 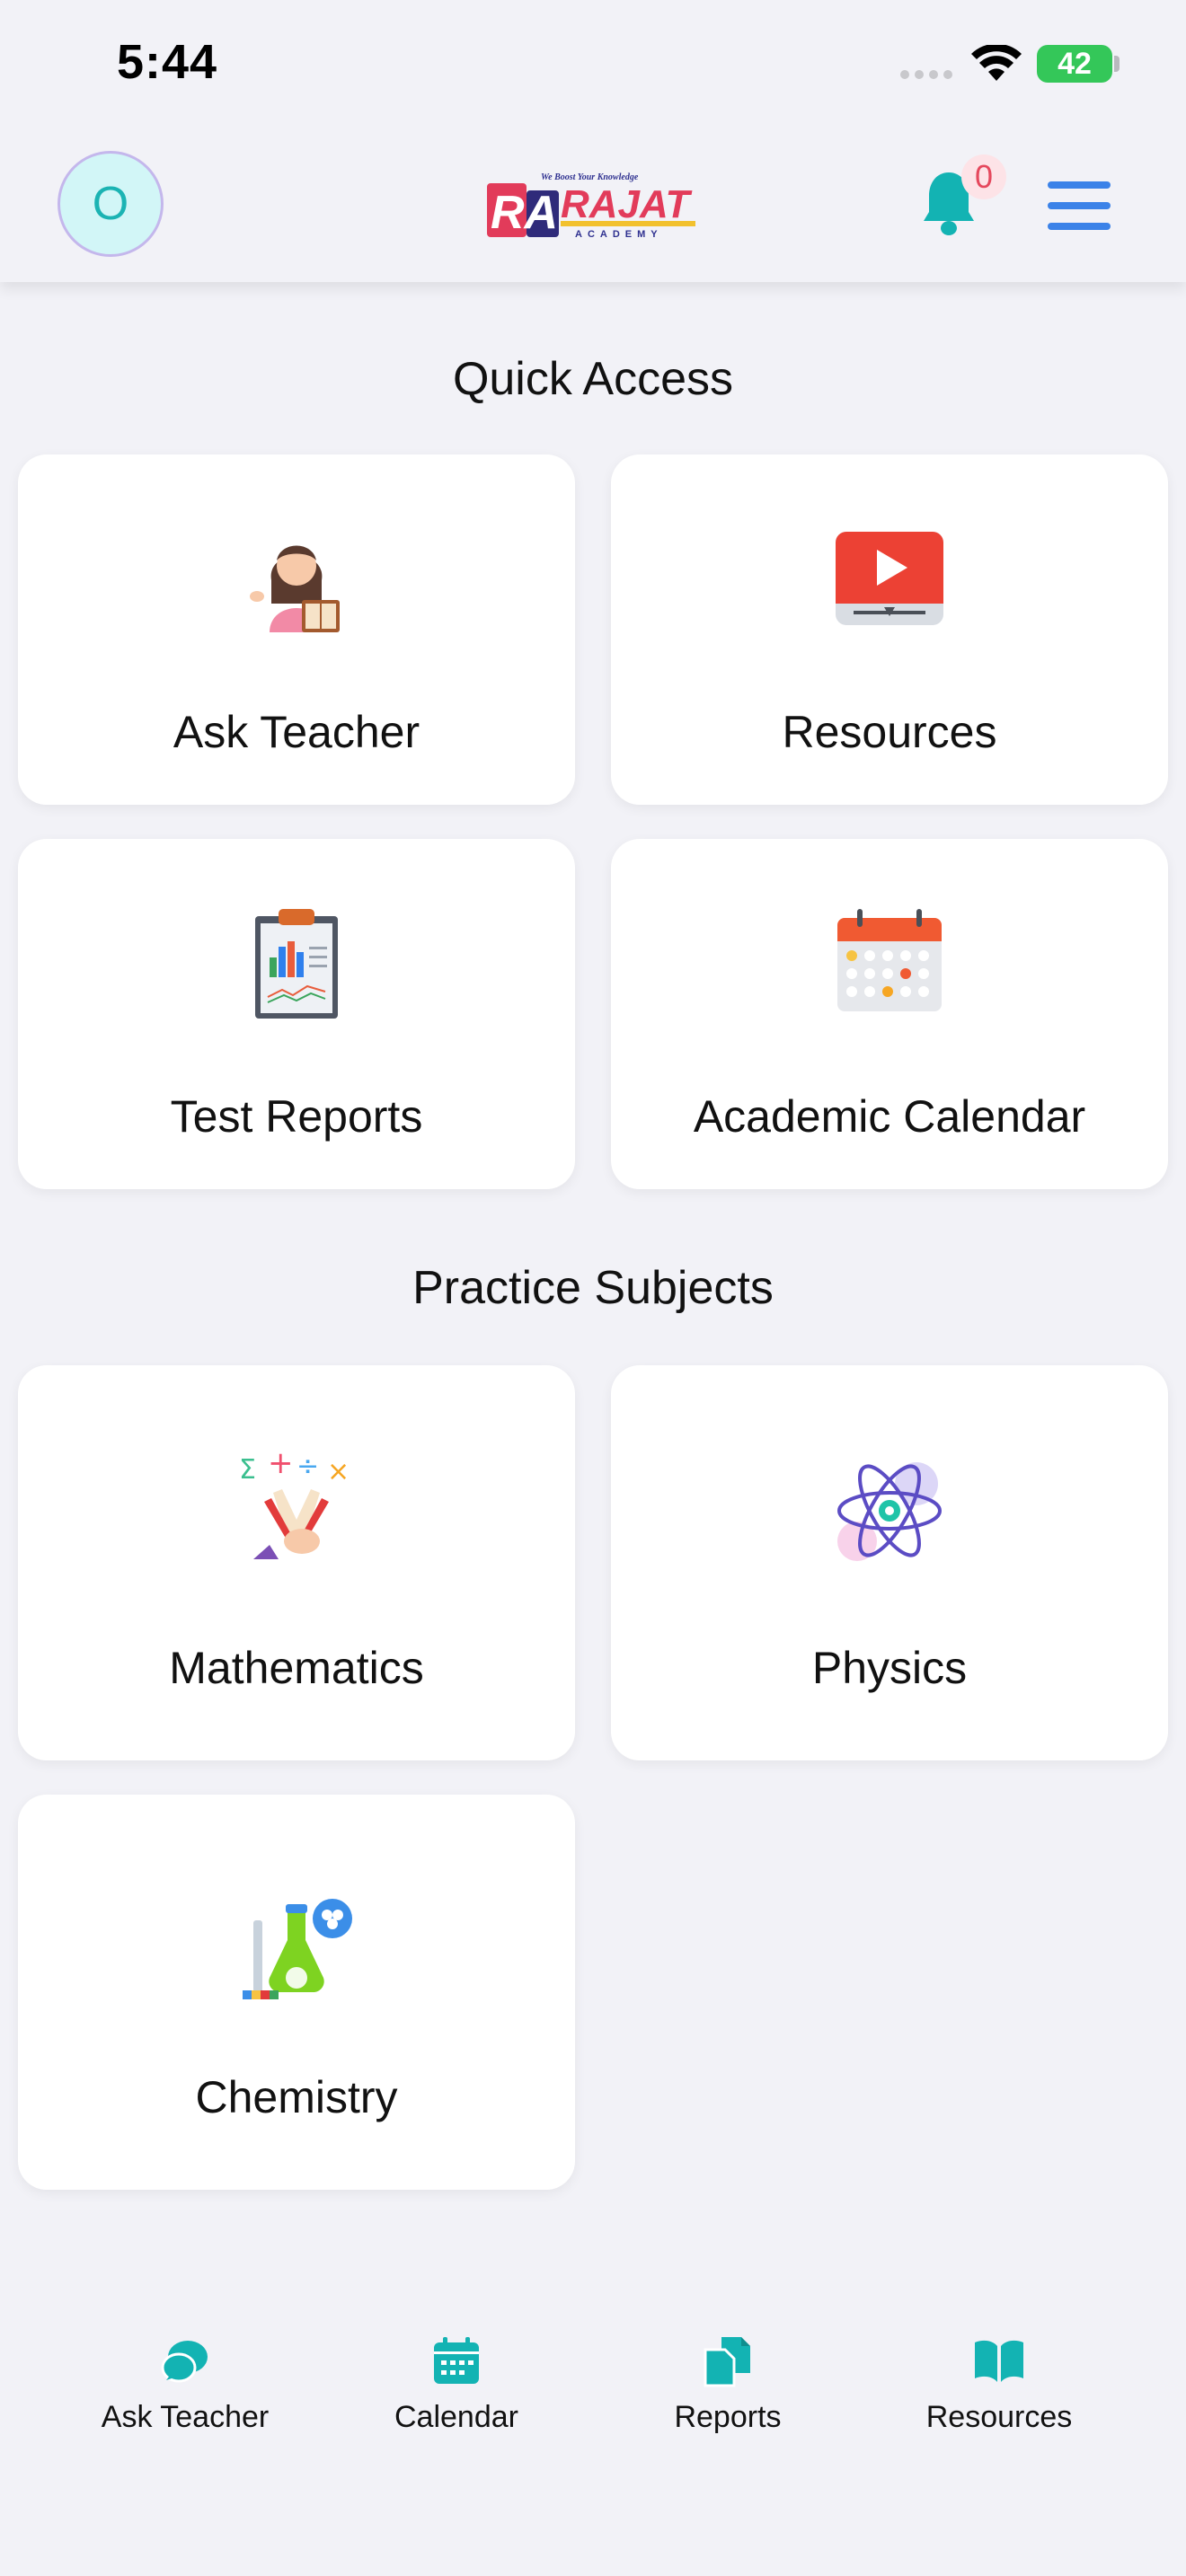 What do you see at coordinates (185, 2417) in the screenshot?
I see `nav-ask-teacher-label: Ask Teacher` at bounding box center [185, 2417].